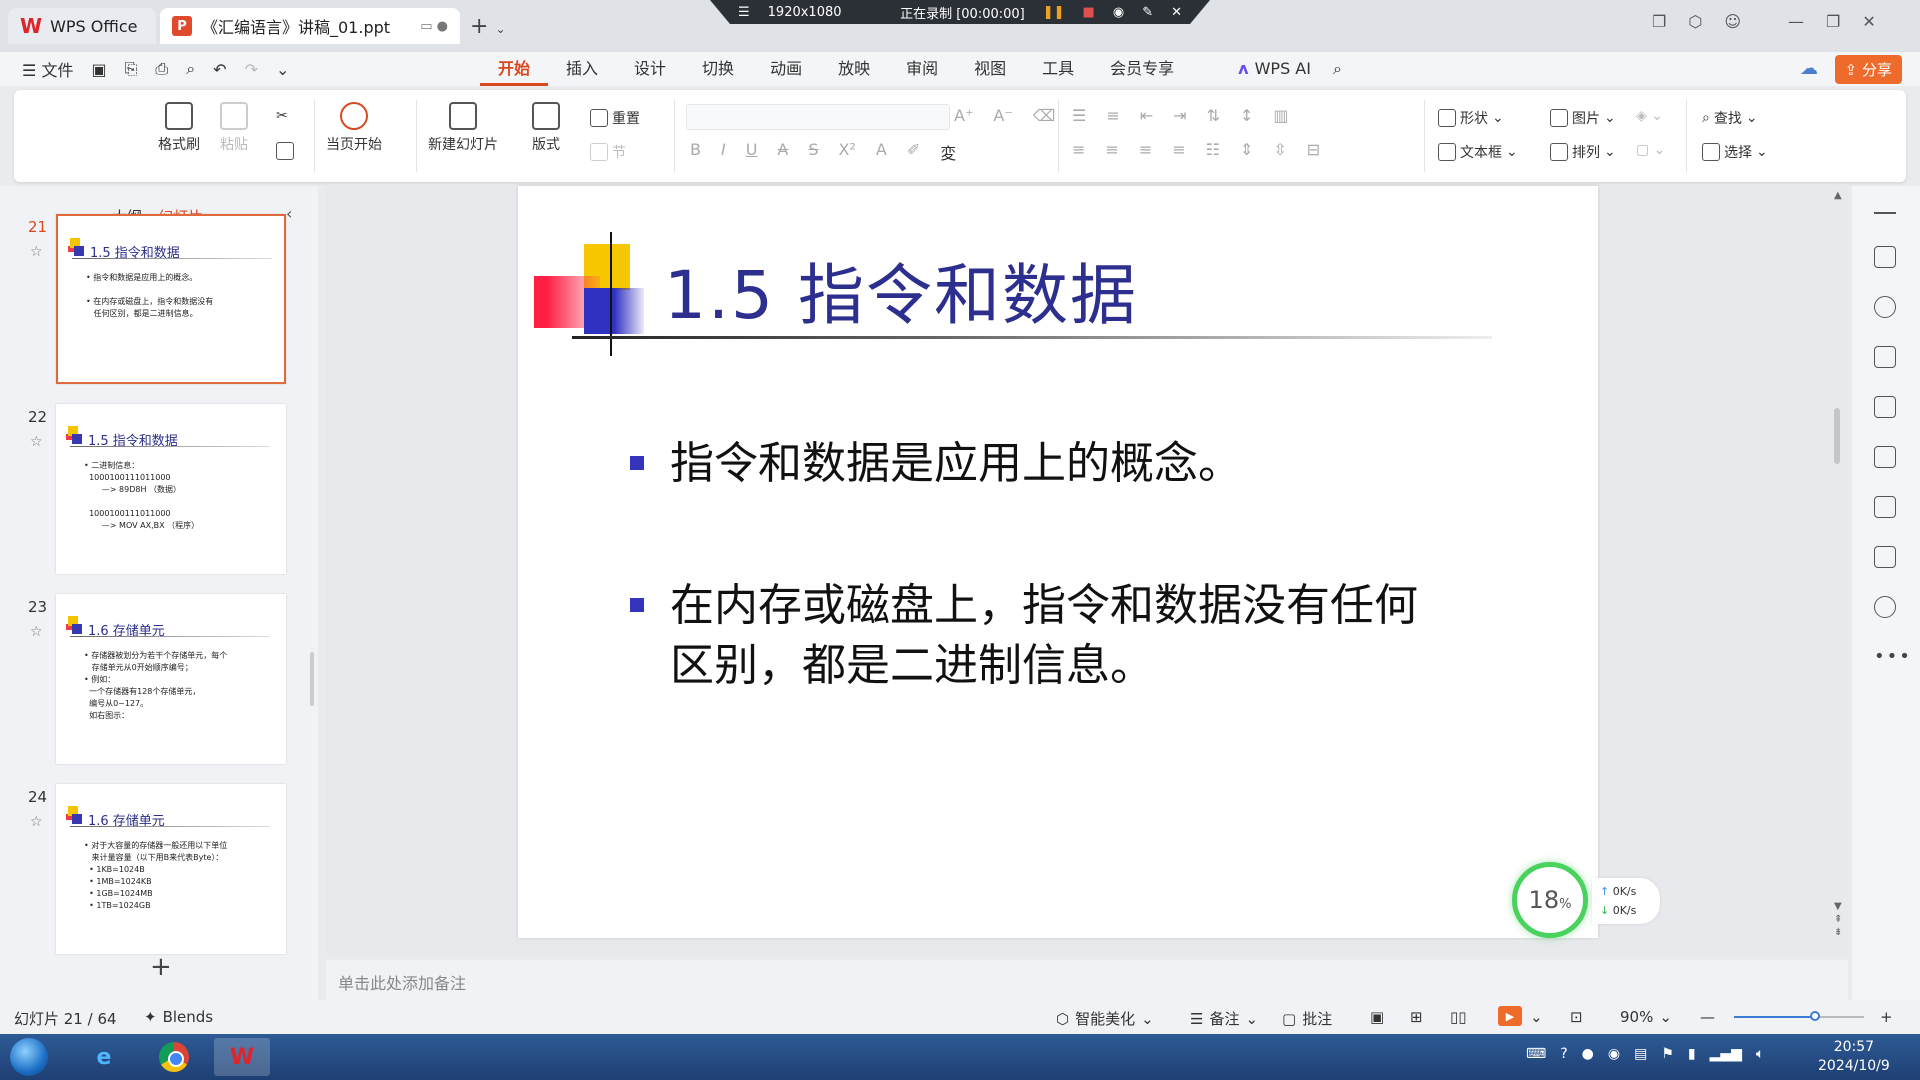 This screenshot has height=1080, width=1920. Describe the element at coordinates (1732, 21) in the screenshot. I see `avatar: ☺` at that location.